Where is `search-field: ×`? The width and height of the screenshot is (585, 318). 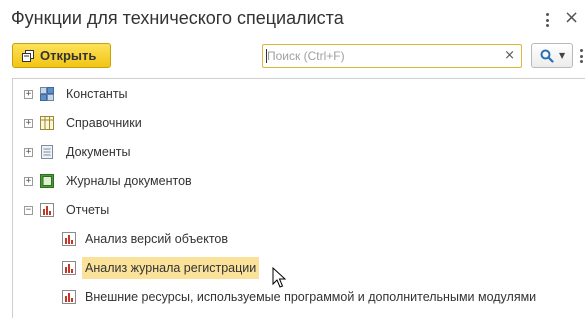
search-field: × is located at coordinates (392, 56).